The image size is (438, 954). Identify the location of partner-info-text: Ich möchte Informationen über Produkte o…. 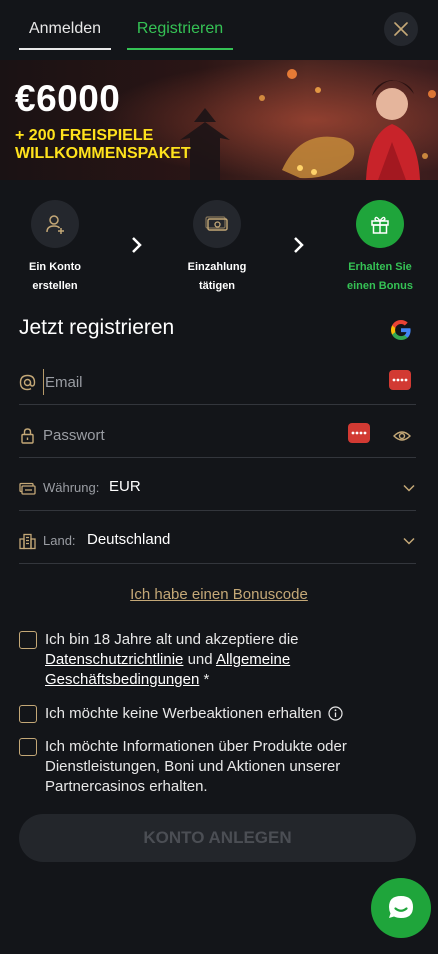
(196, 766).